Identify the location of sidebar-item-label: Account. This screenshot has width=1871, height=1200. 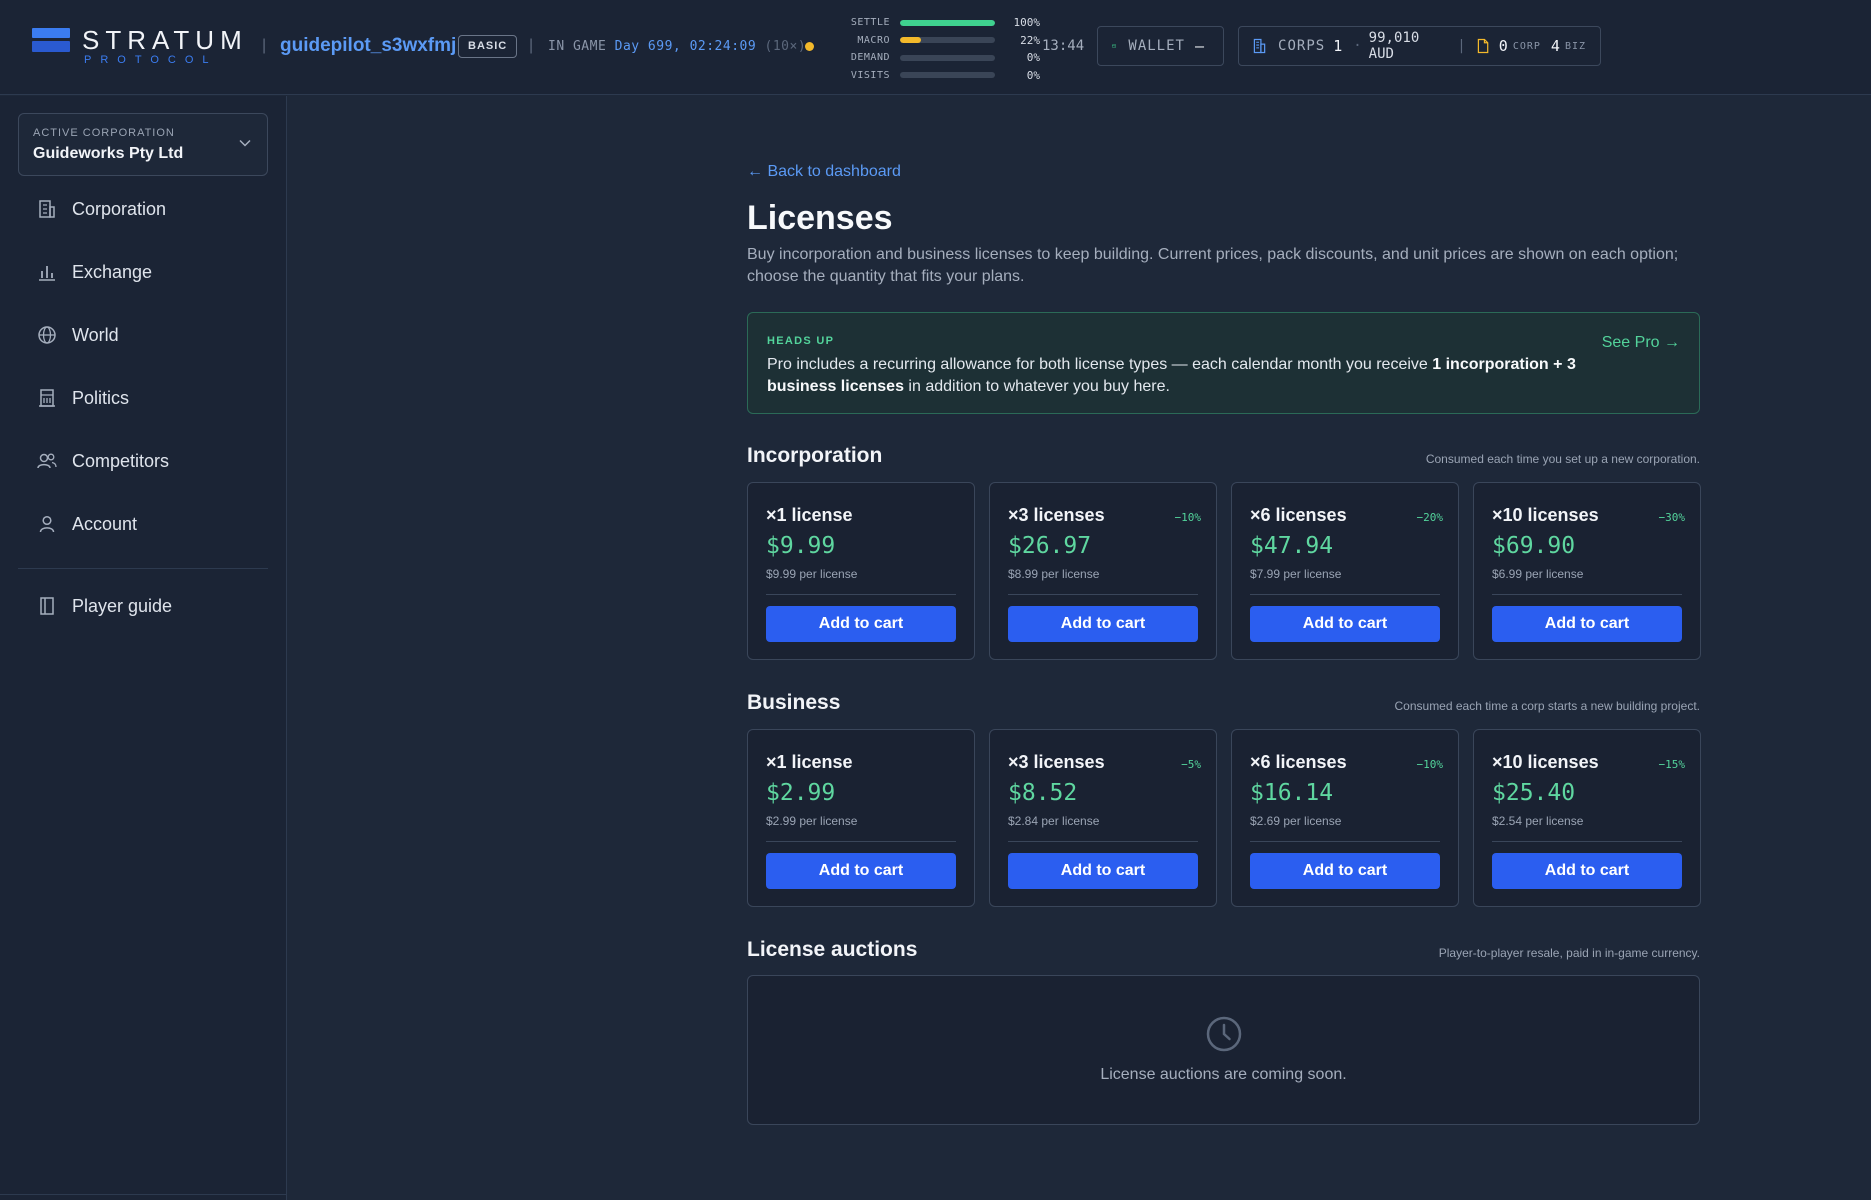
(105, 523).